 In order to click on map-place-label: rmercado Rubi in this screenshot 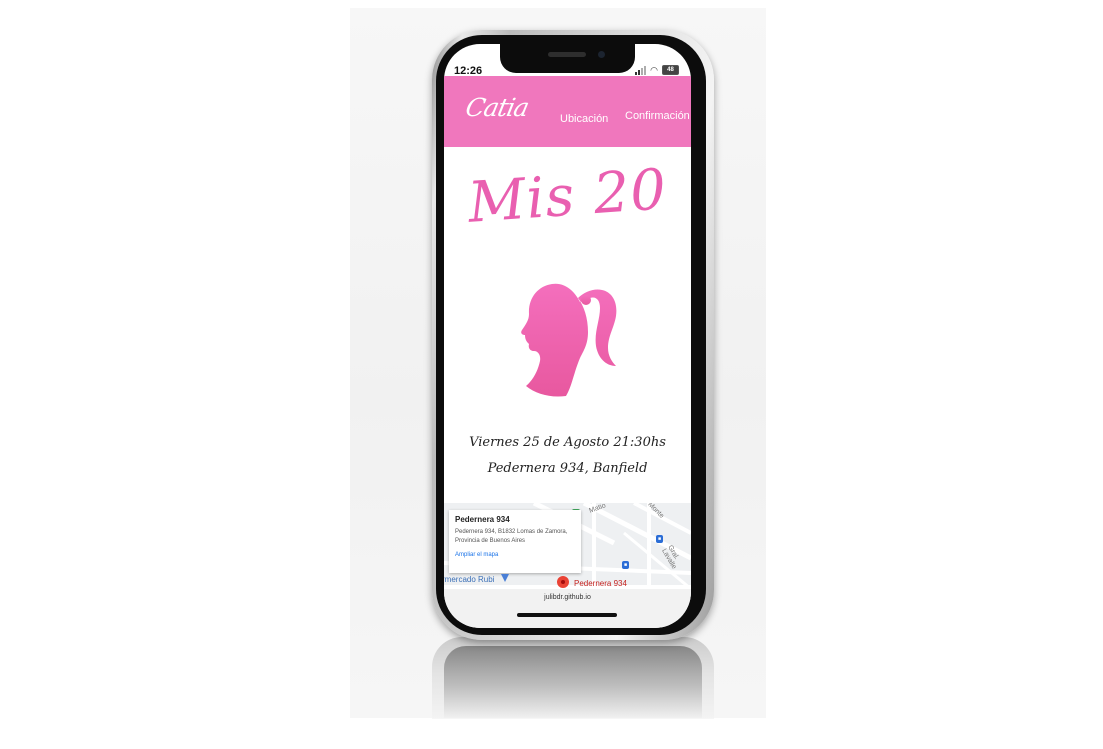, I will do `click(469, 579)`.